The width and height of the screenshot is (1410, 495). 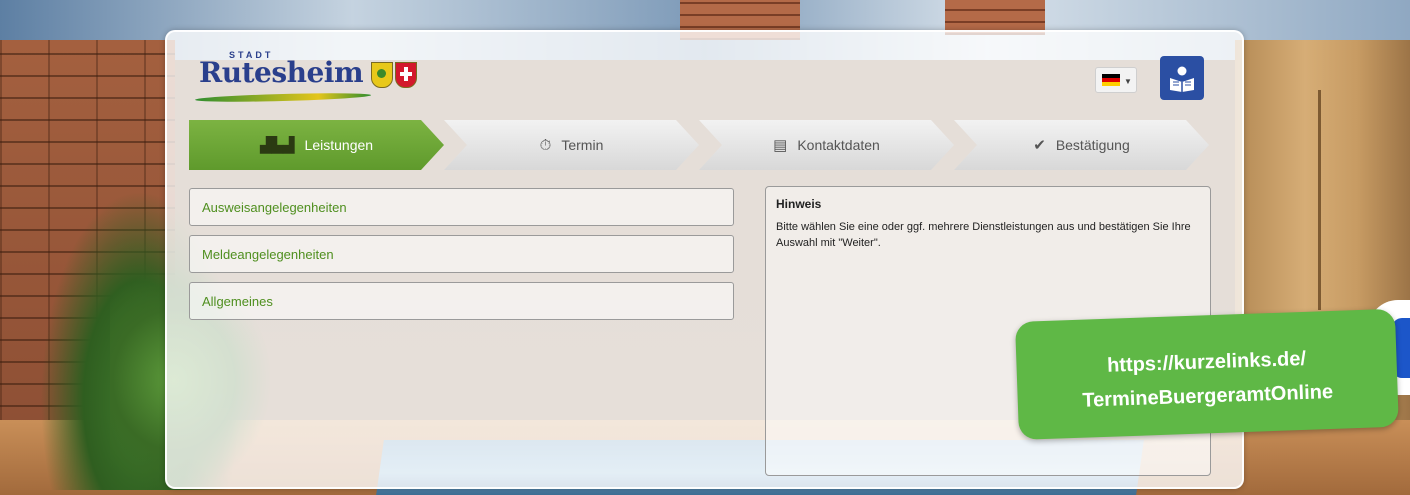 I want to click on step-bestaetigung: ✔ Bestätigung, so click(x=1081, y=145).